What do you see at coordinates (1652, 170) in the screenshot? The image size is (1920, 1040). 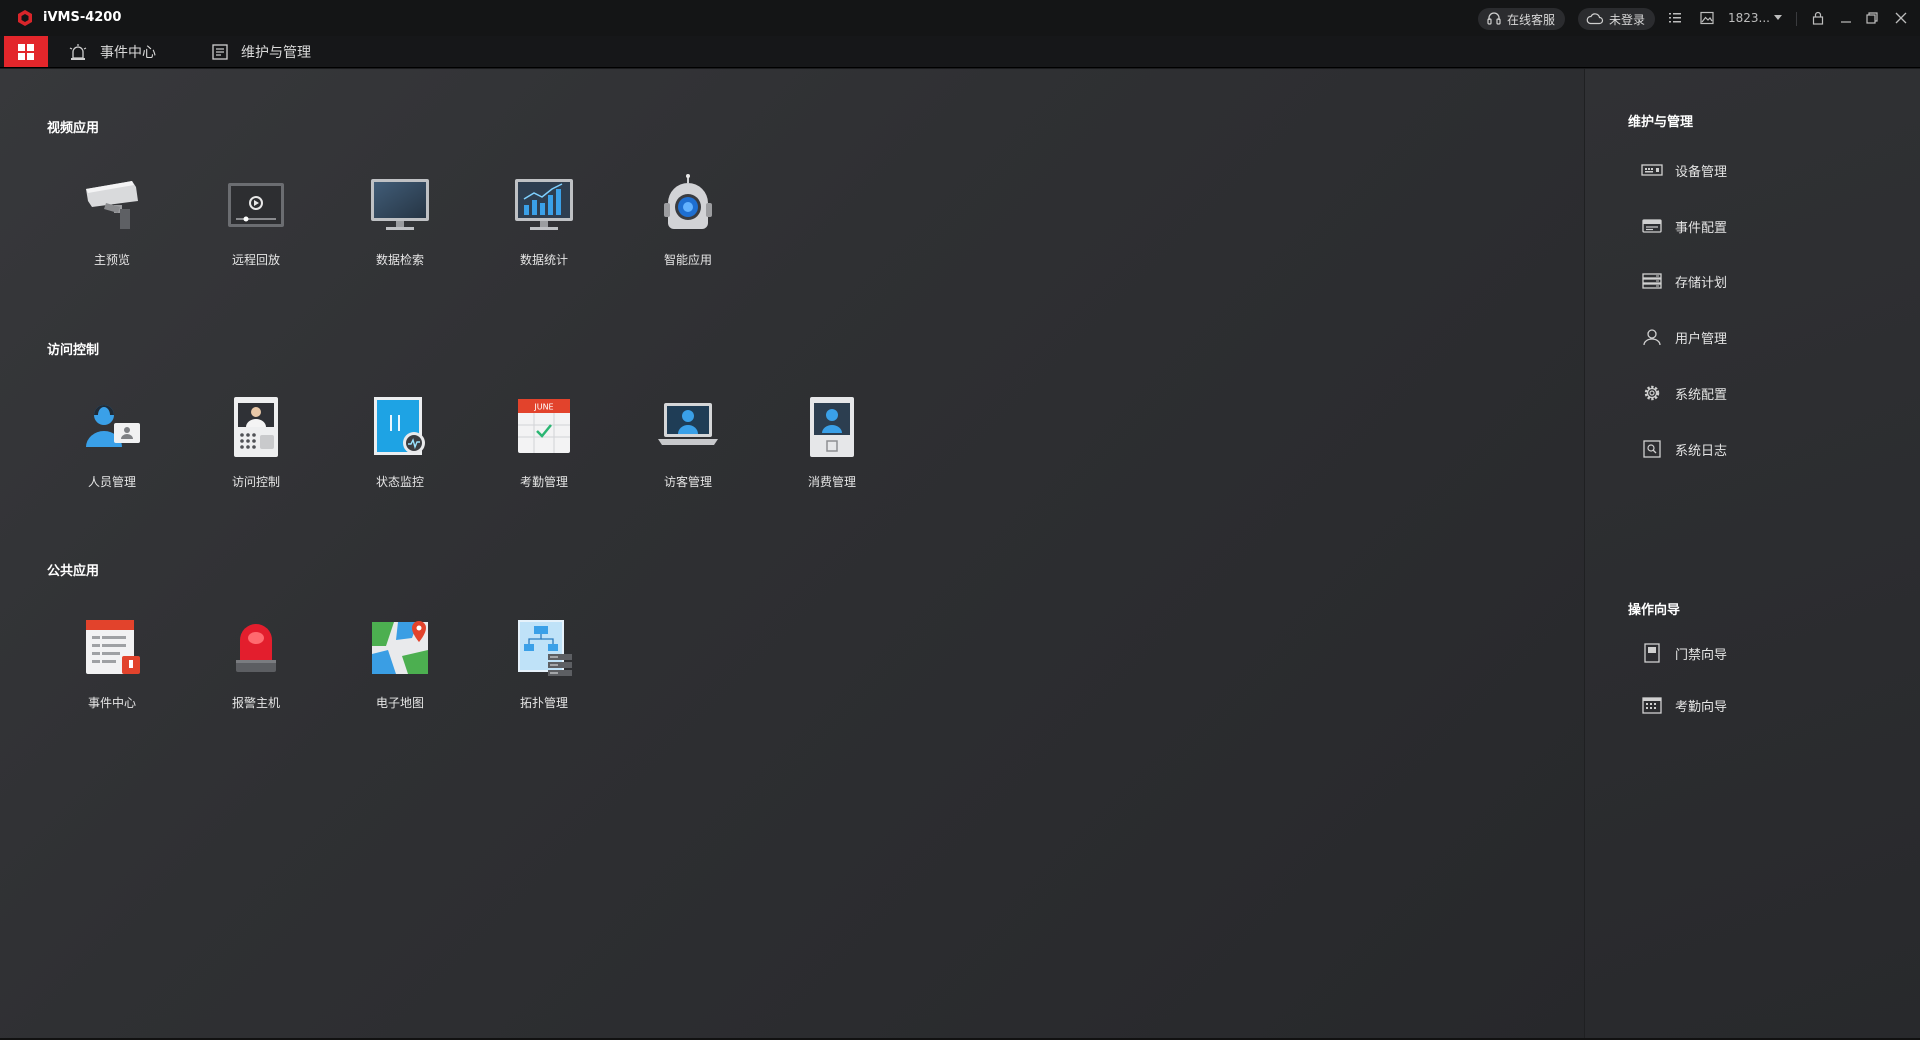 I see `device-icon` at bounding box center [1652, 170].